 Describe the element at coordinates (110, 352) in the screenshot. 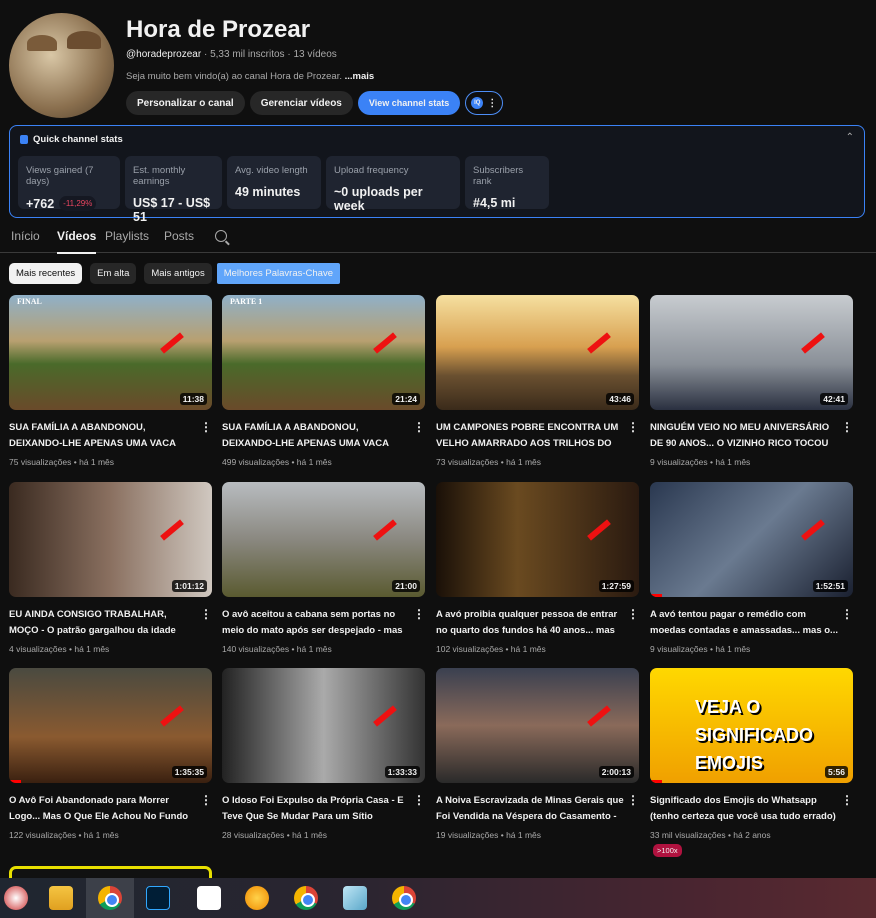

I see `video-thumbnail: FINAL 11:38` at that location.